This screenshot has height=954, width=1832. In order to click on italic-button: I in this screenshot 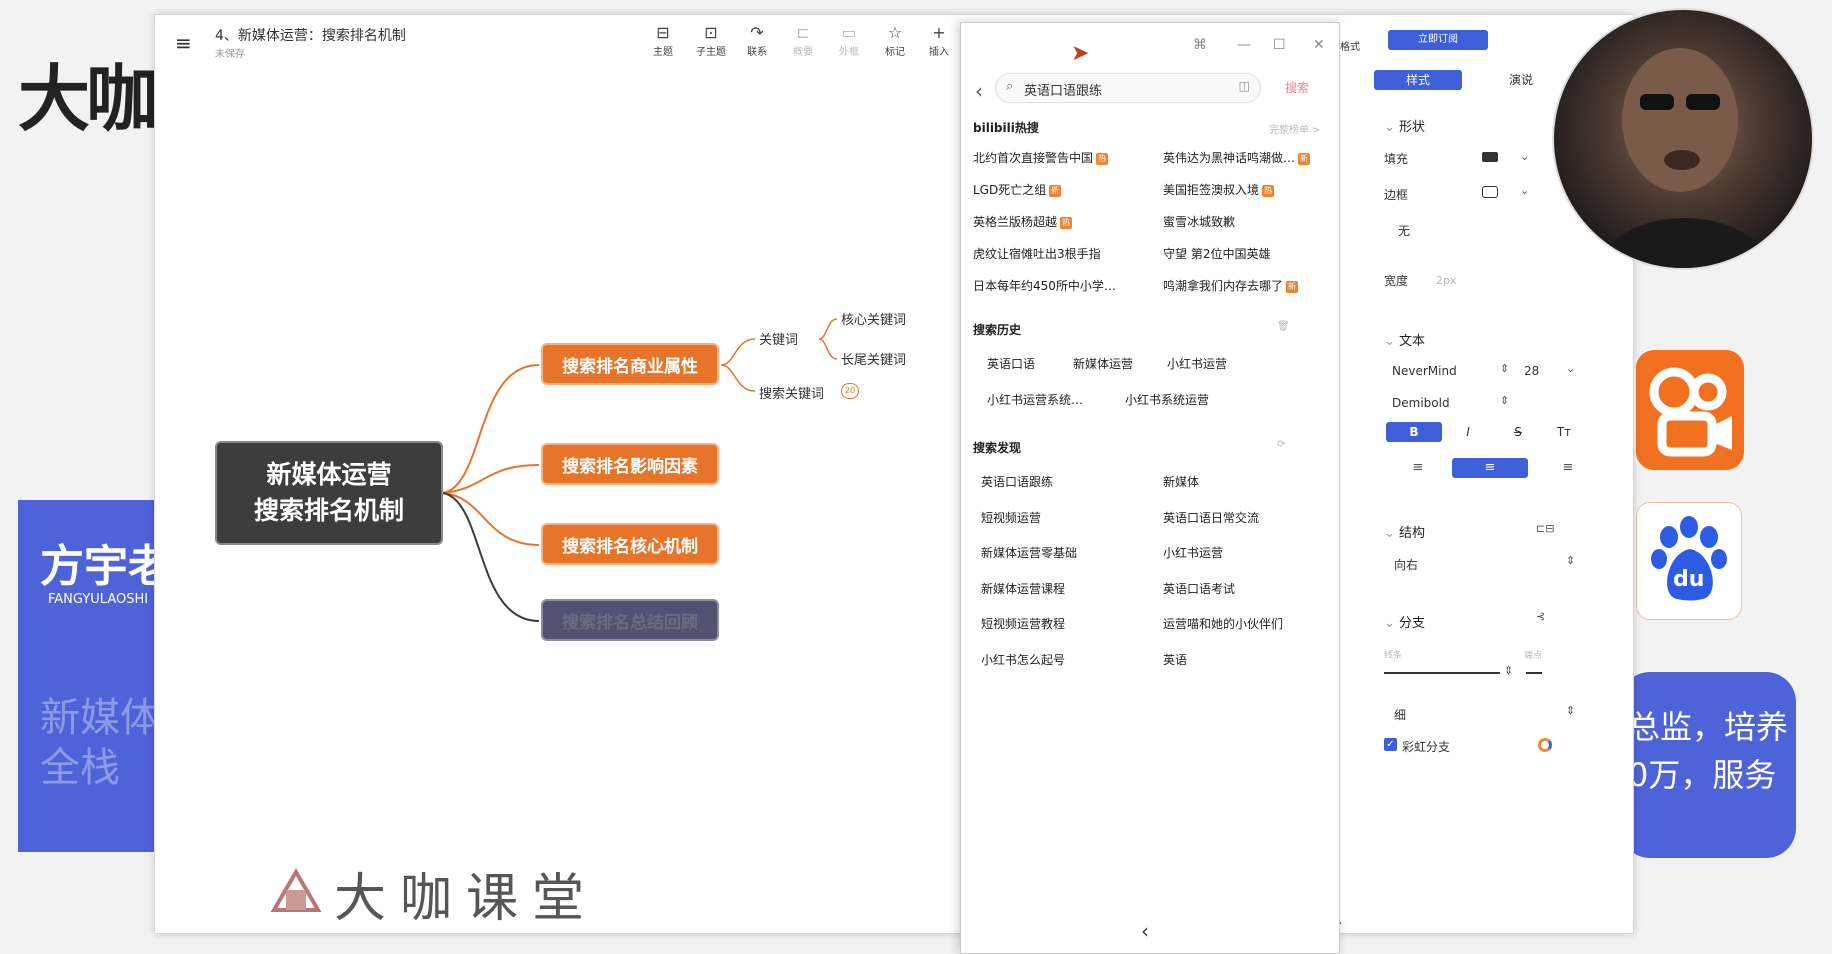, I will do `click(1468, 432)`.